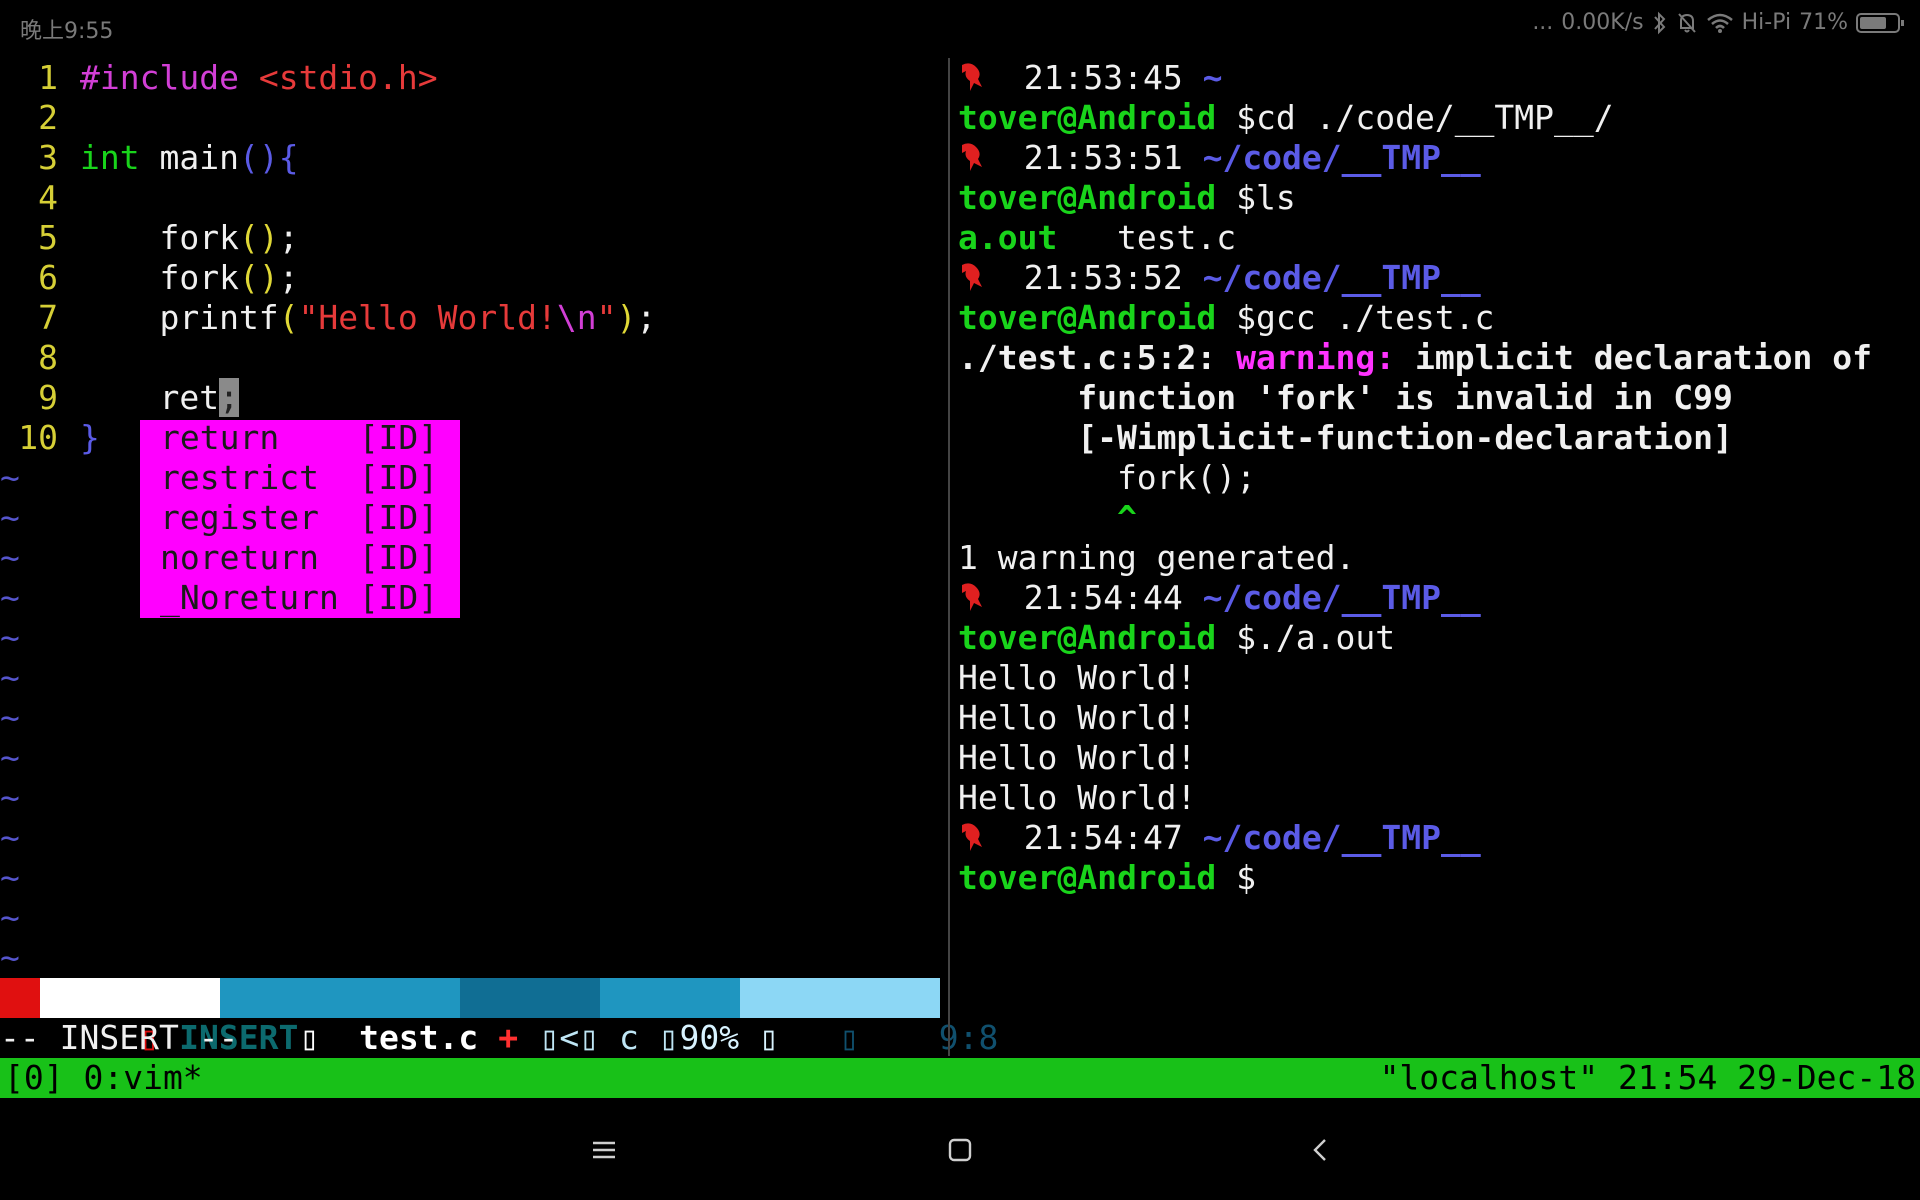 The width and height of the screenshot is (1920, 1200). Describe the element at coordinates (1097, 357) in the screenshot. I see `warning-location: ./test.c:5:2:` at that location.